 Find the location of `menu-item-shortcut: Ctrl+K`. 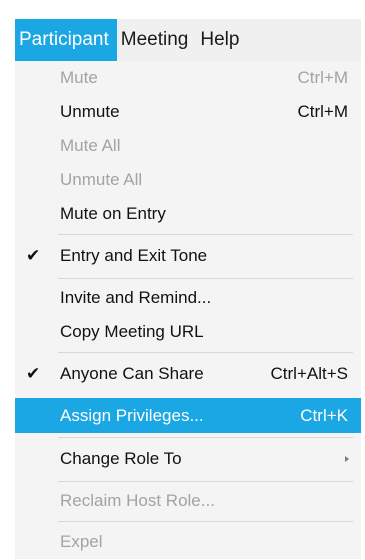

menu-item-shortcut: Ctrl+K is located at coordinates (324, 415).